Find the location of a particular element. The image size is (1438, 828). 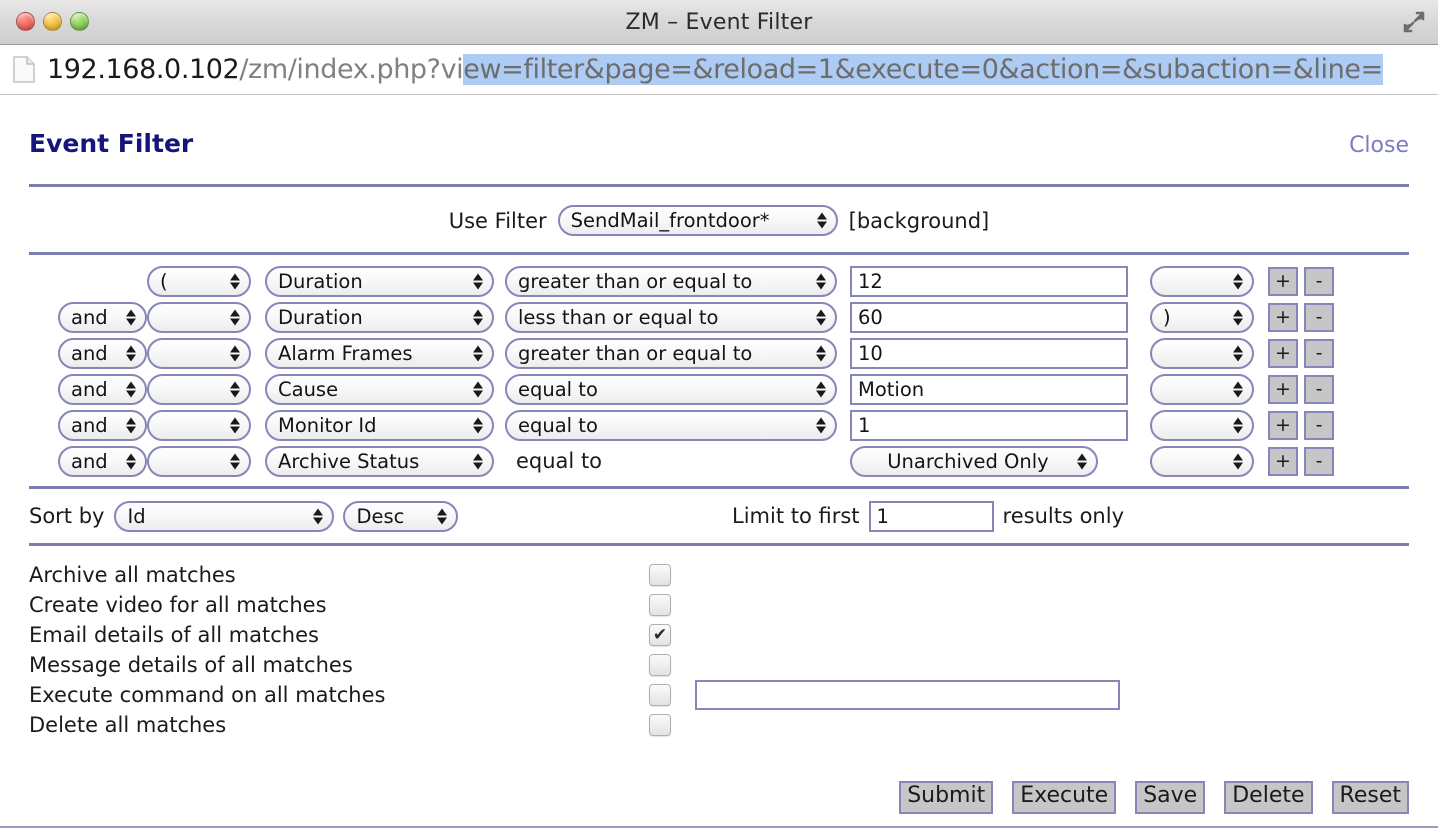

filter-close-bracket-select: ) is located at coordinates (1202, 317).